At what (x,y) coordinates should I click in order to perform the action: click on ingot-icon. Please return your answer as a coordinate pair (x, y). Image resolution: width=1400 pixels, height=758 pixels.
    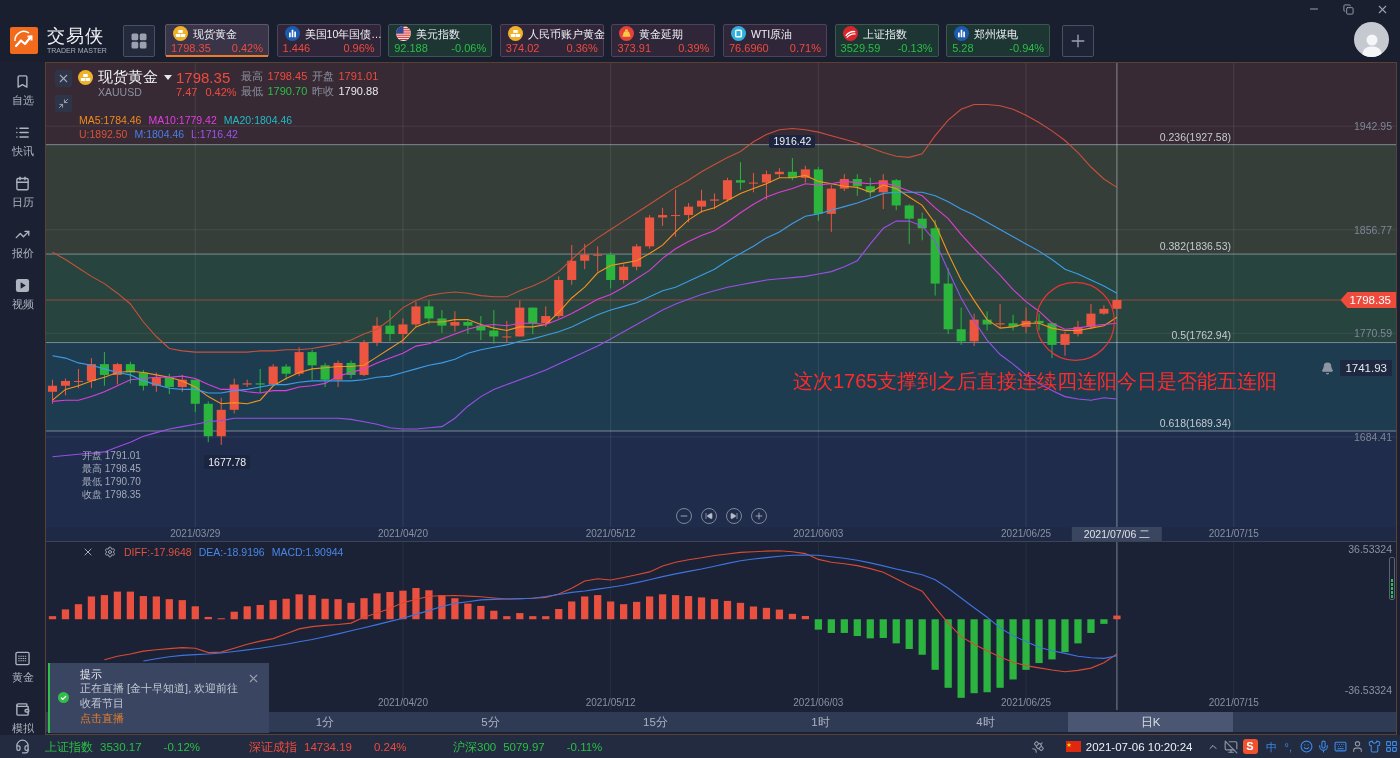
    Looking at the image, I should click on (627, 33).